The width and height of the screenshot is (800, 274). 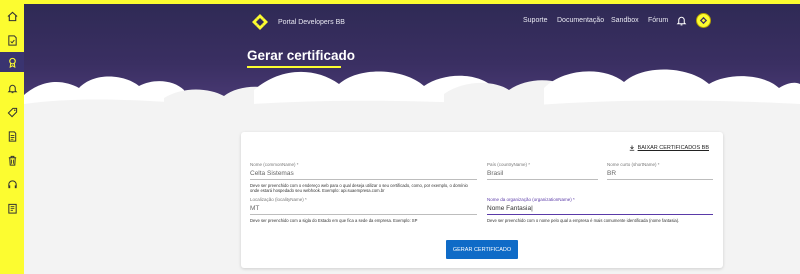 I want to click on organization-input: Nome Fantasia|, so click(x=600, y=210).